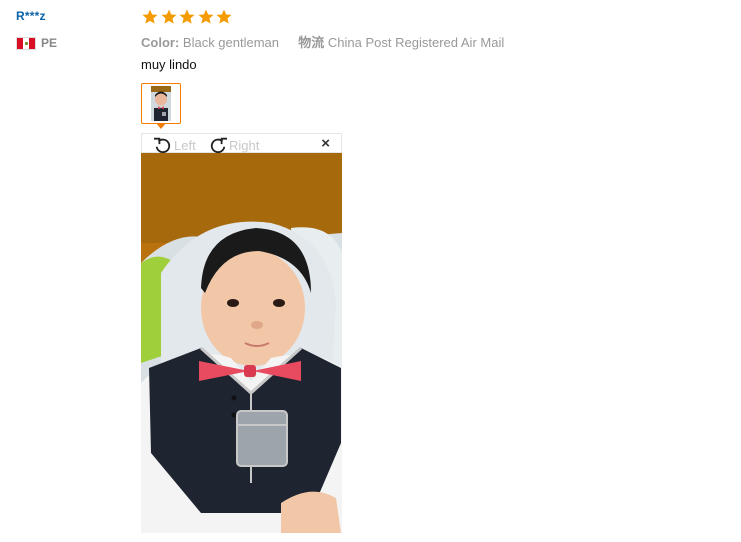 The height and width of the screenshot is (542, 741). What do you see at coordinates (185, 145) in the screenshot?
I see `rotate-left-label: Left` at bounding box center [185, 145].